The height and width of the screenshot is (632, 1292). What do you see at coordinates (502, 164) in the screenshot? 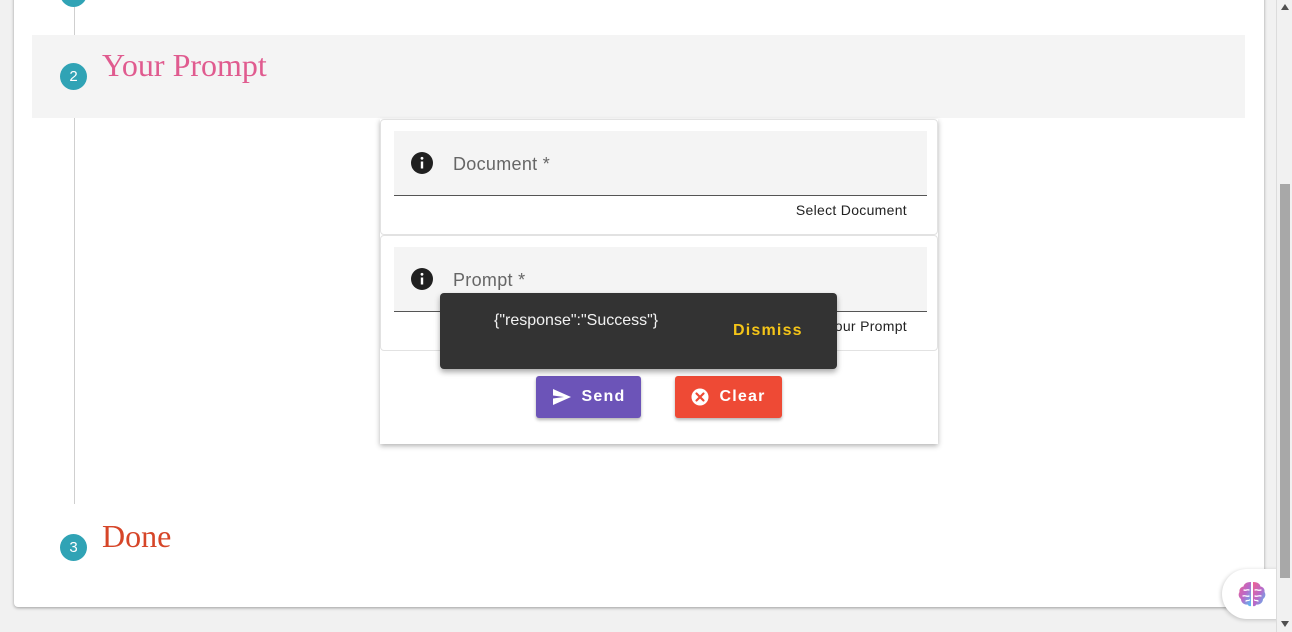
I see `document-label: Document *` at bounding box center [502, 164].